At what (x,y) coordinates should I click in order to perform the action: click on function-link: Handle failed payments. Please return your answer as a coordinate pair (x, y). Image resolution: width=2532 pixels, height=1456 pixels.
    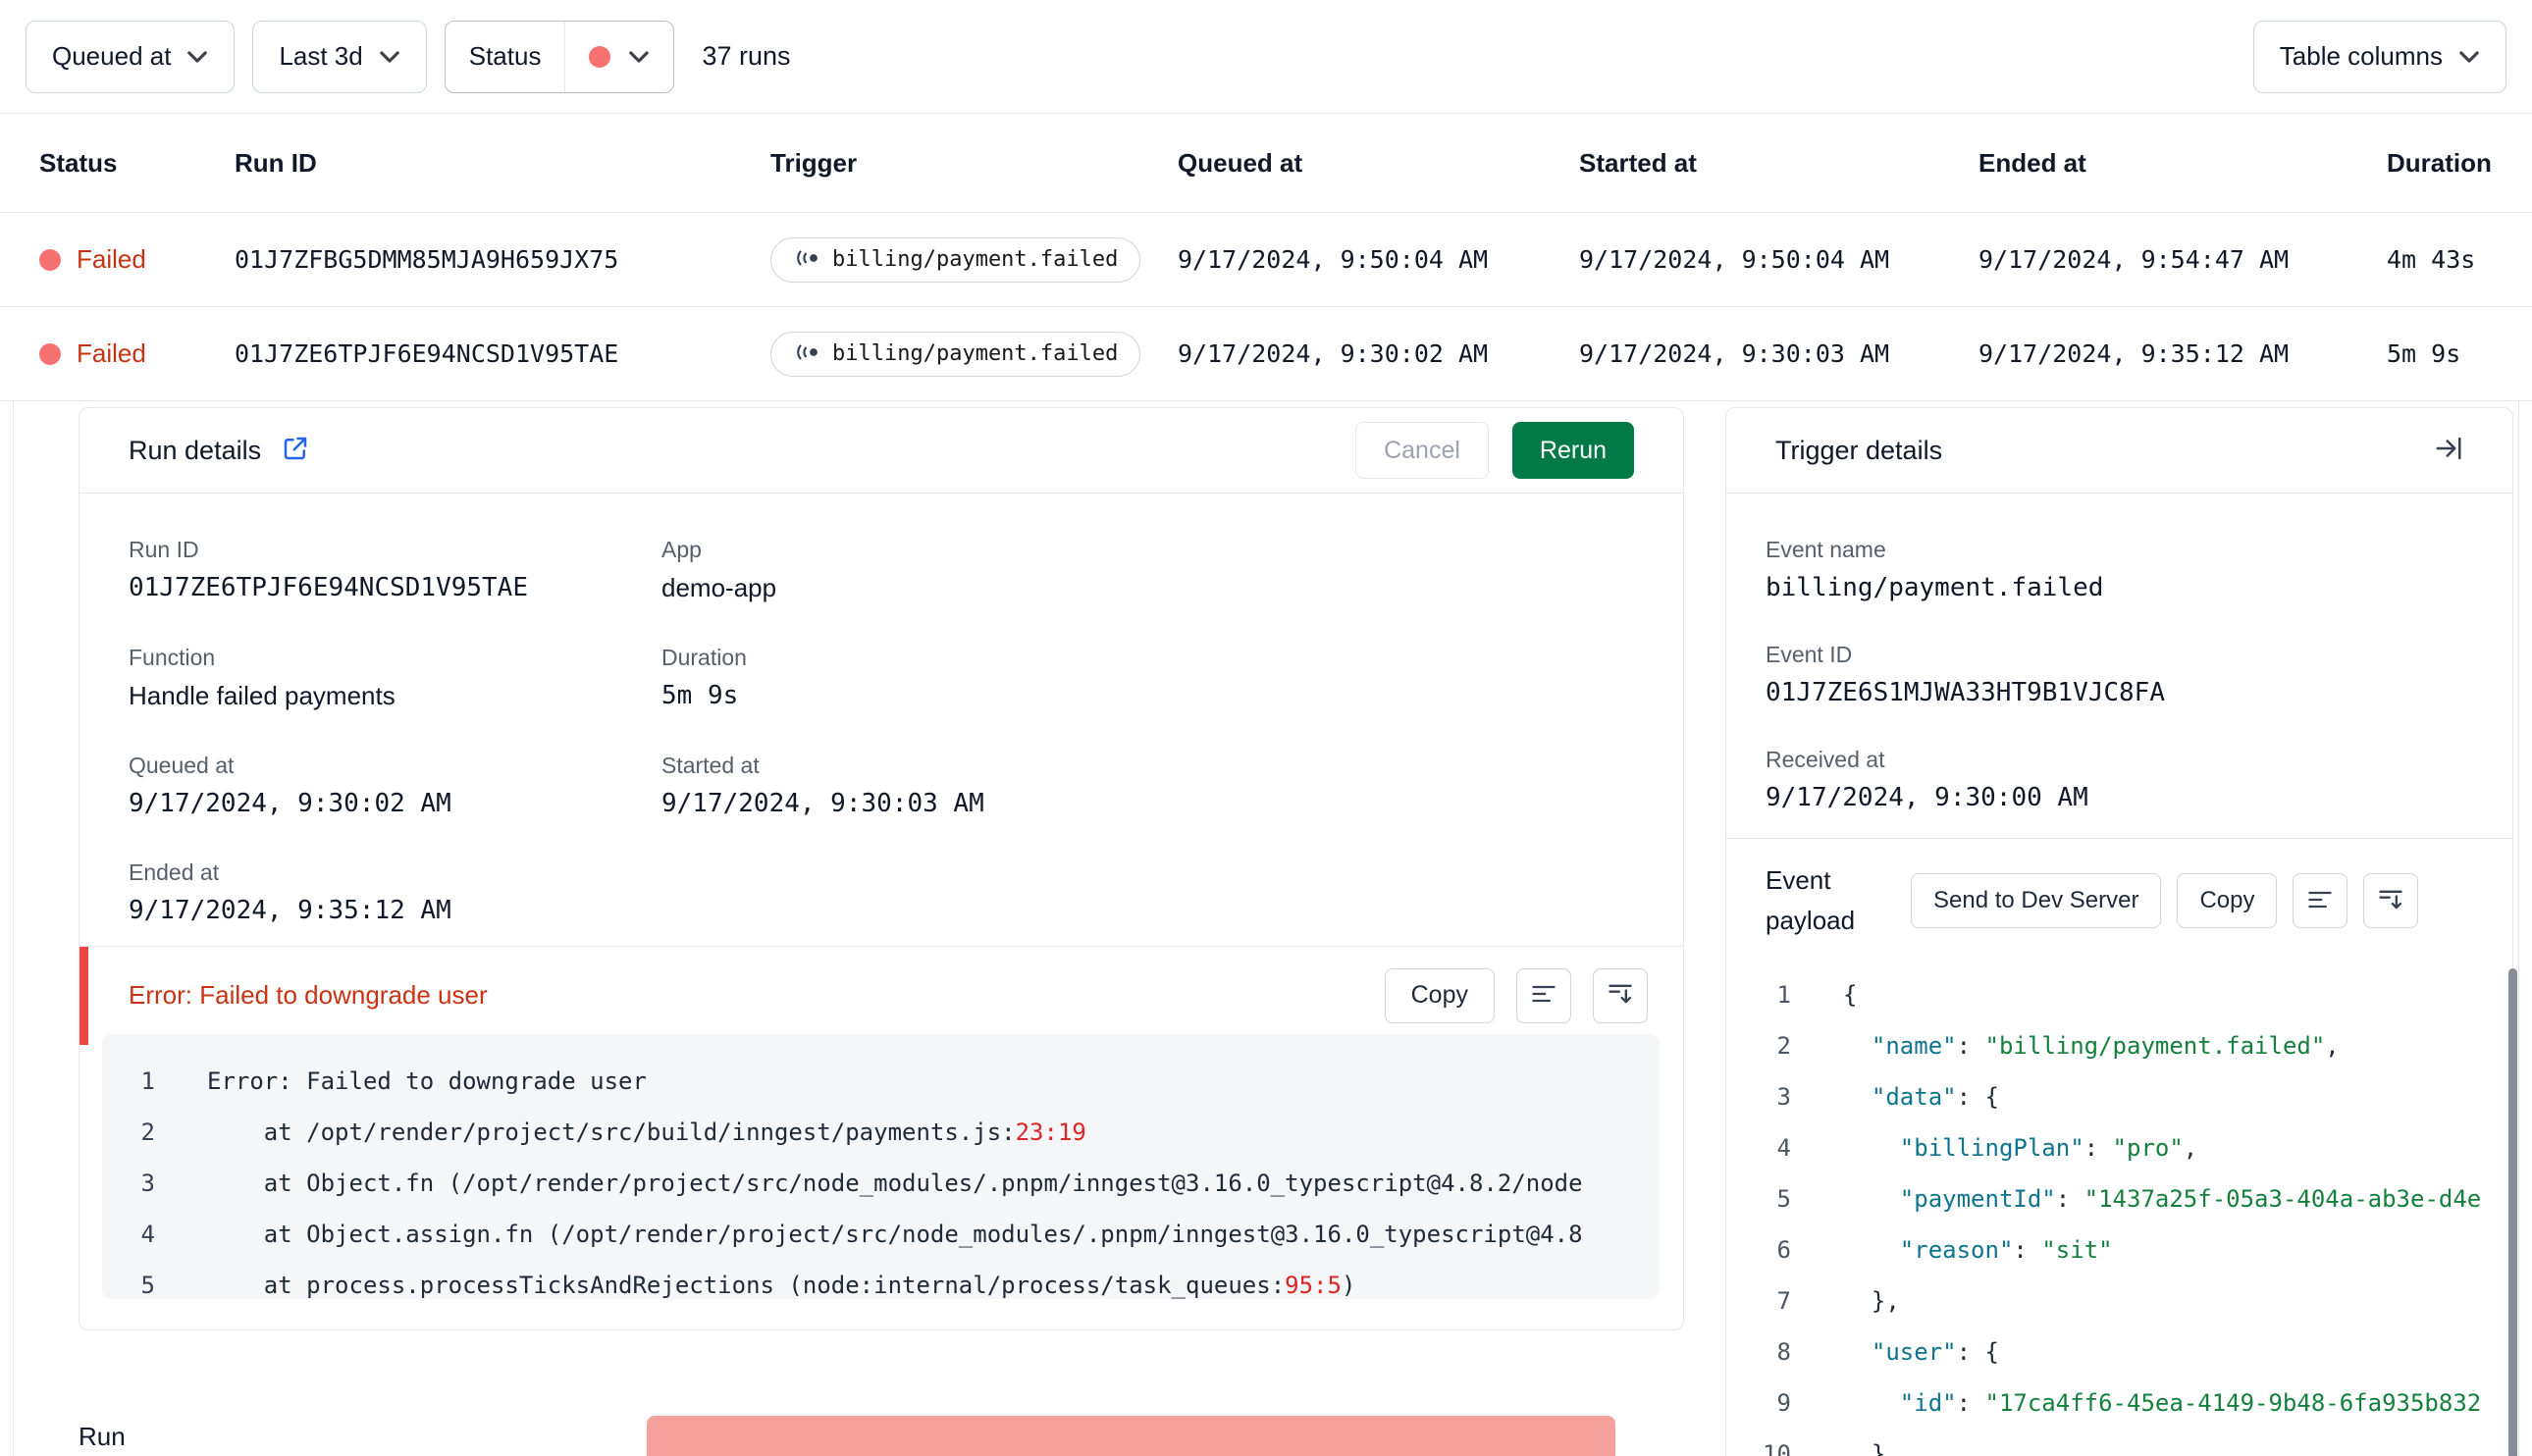
    Looking at the image, I should click on (262, 695).